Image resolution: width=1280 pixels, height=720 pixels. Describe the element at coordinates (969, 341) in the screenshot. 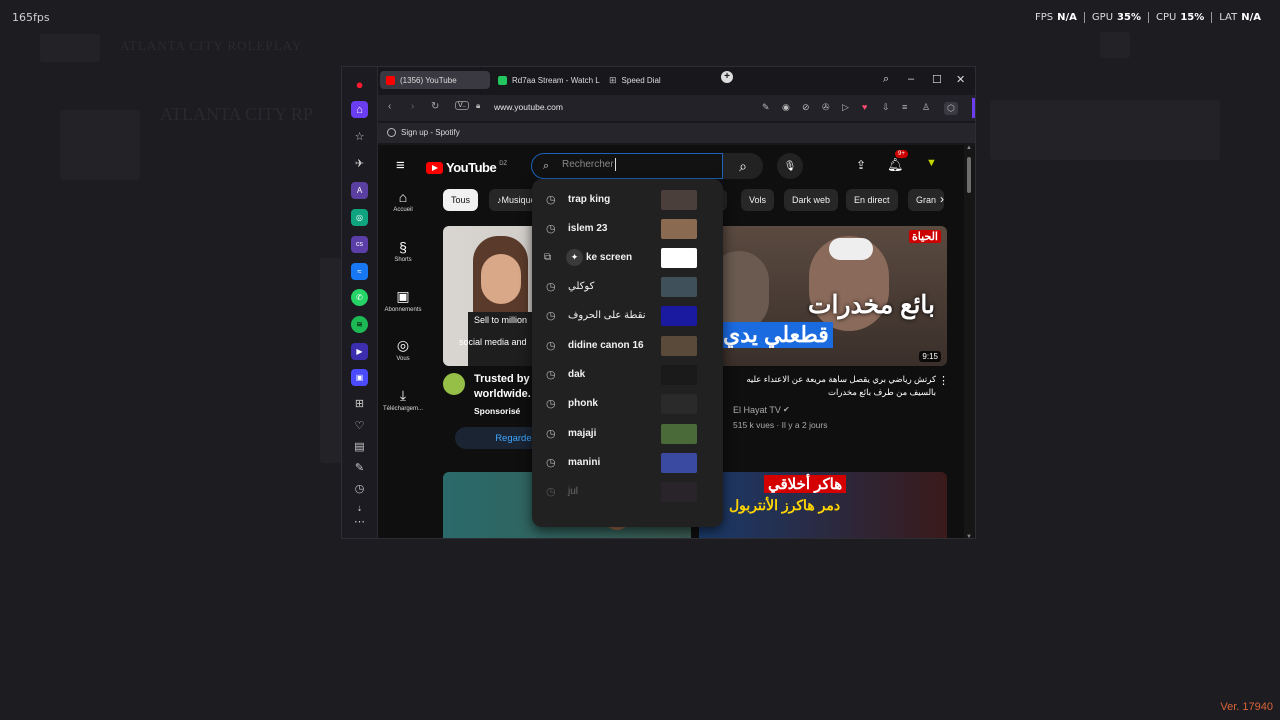

I see `page-scrollbar: ▲ ▼` at that location.